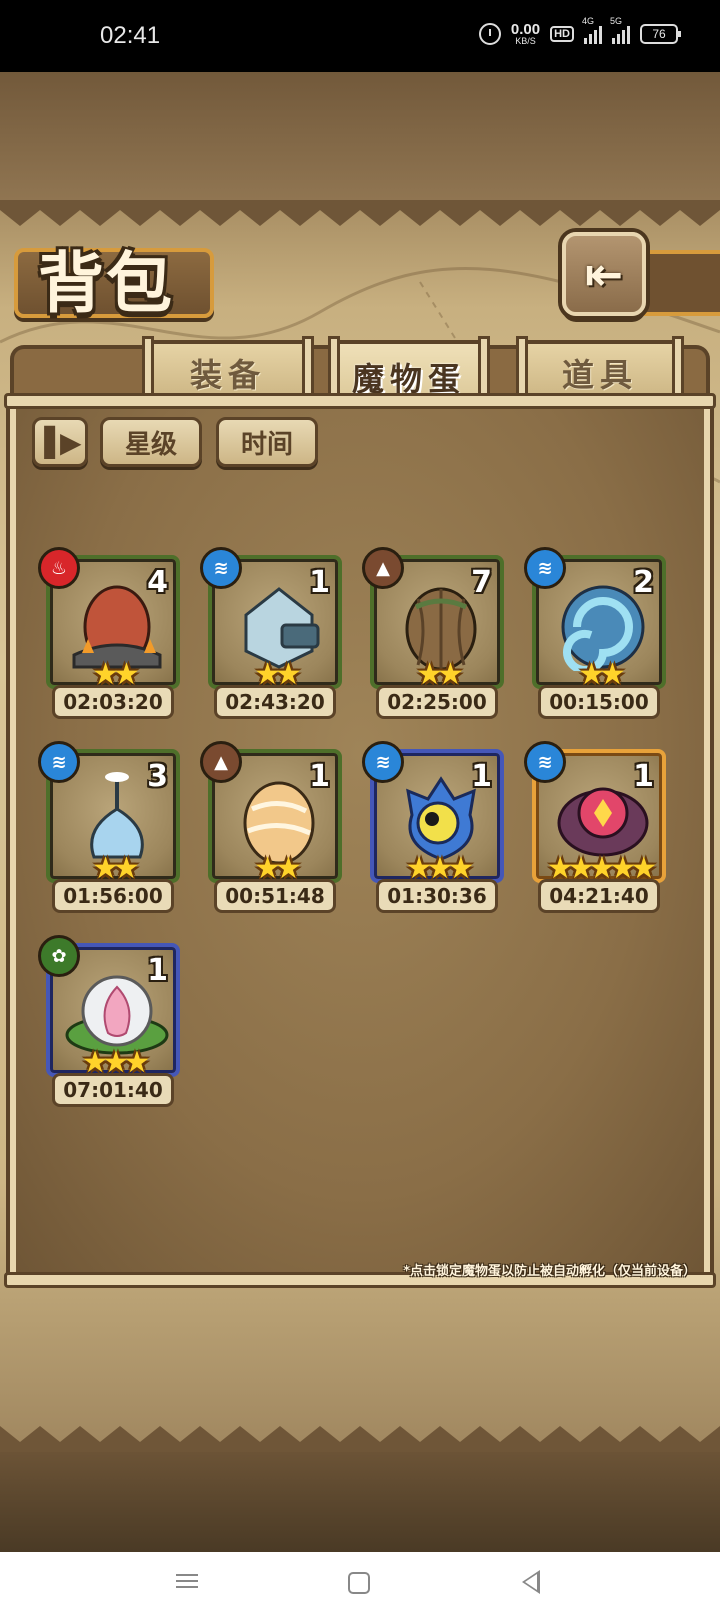 The height and width of the screenshot is (1600, 720). What do you see at coordinates (275, 702) in the screenshot?
I see `hatch-timer: 02:43:20` at bounding box center [275, 702].